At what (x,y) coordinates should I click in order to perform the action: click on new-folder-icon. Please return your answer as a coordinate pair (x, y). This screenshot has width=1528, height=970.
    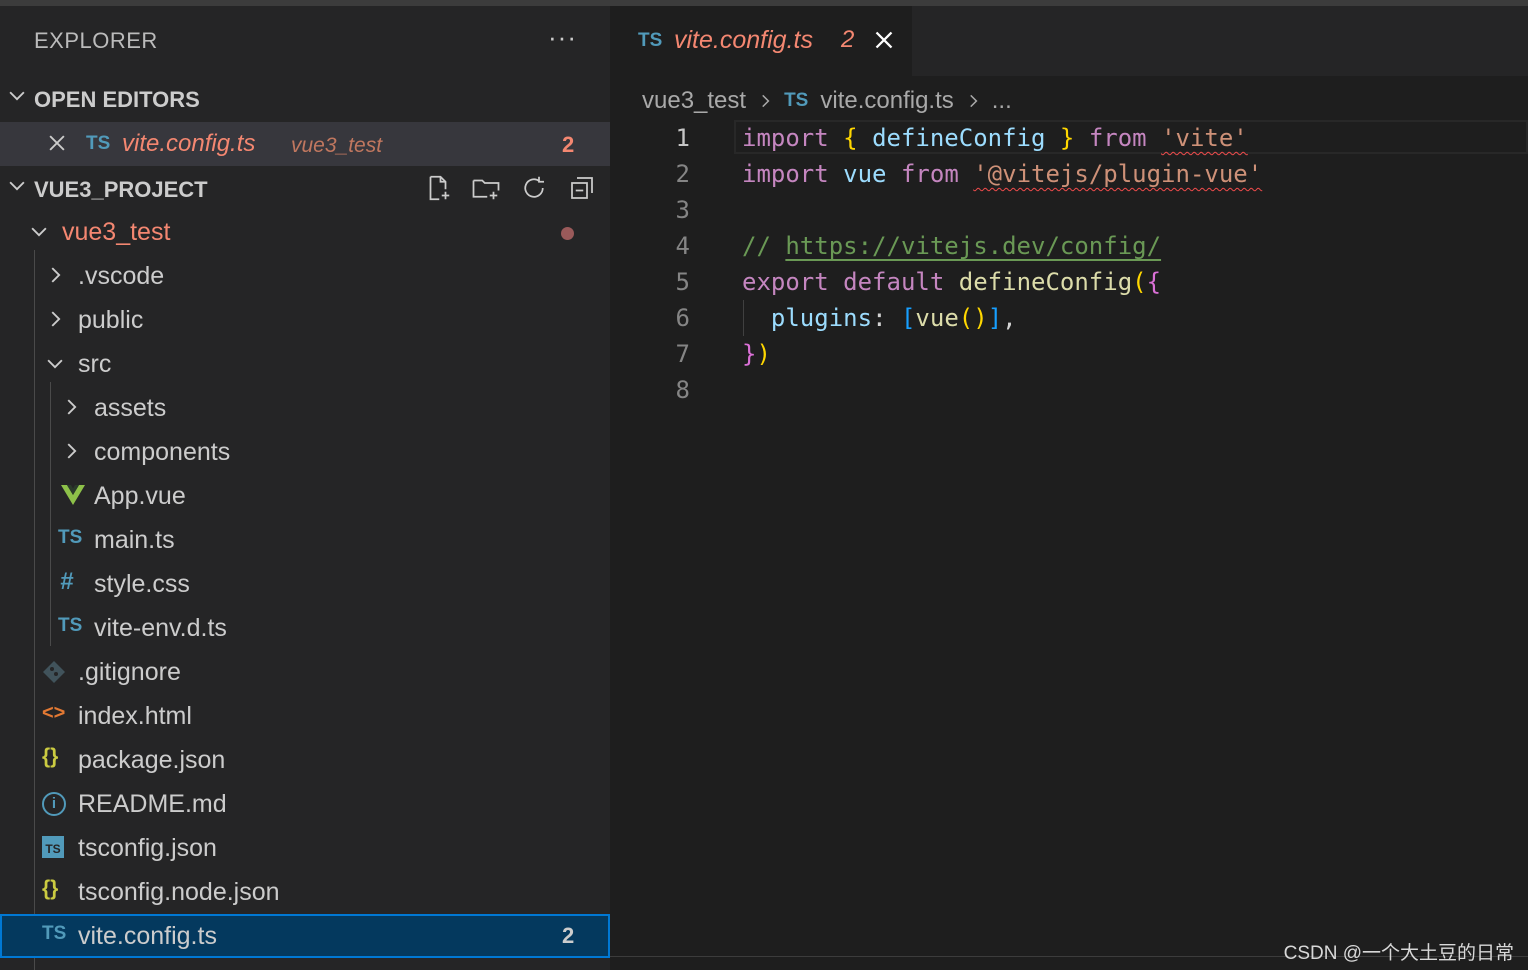
    Looking at the image, I should click on (486, 188).